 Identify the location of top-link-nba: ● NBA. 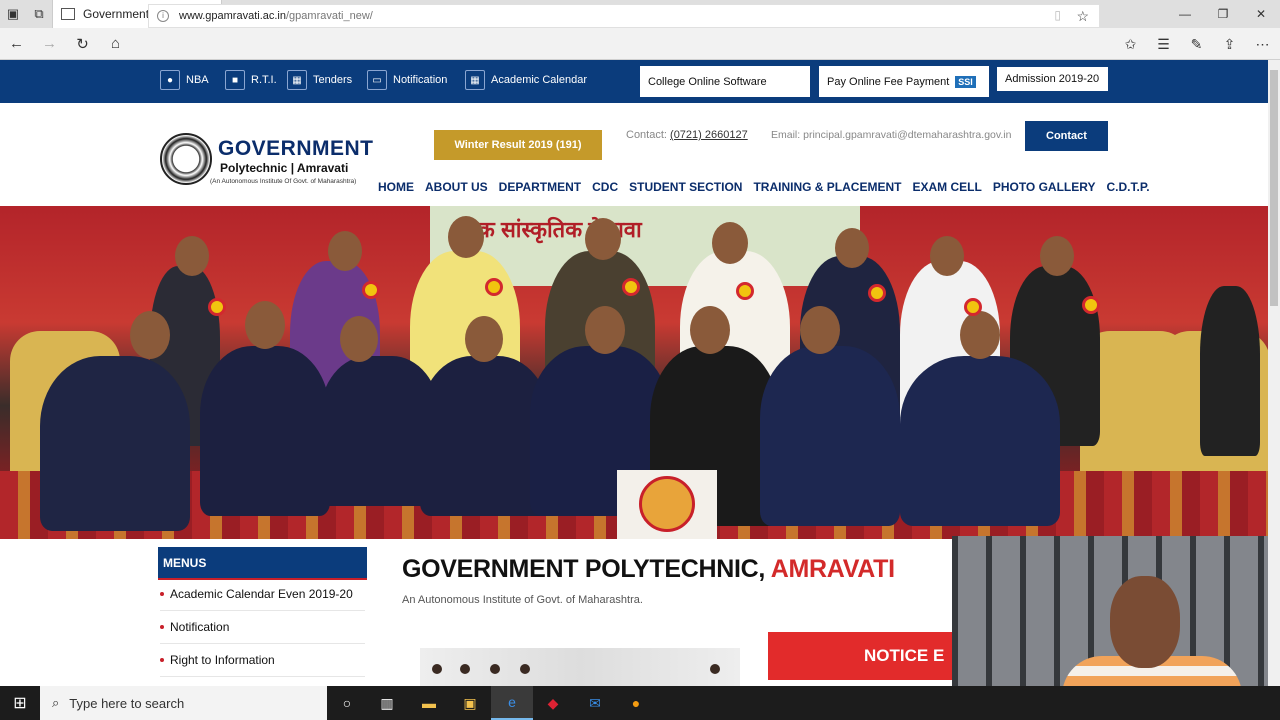
(184, 80).